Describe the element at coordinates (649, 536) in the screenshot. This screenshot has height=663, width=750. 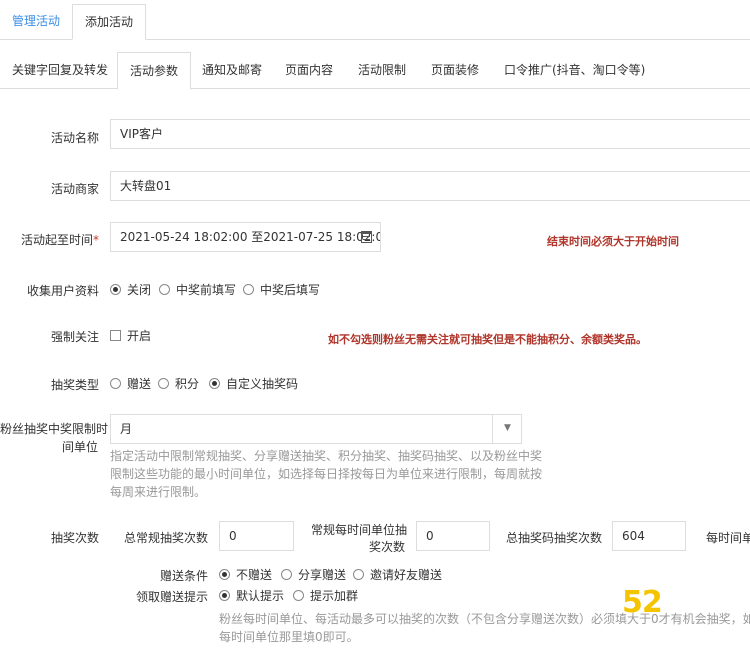
I see `code-count-input: 604` at that location.